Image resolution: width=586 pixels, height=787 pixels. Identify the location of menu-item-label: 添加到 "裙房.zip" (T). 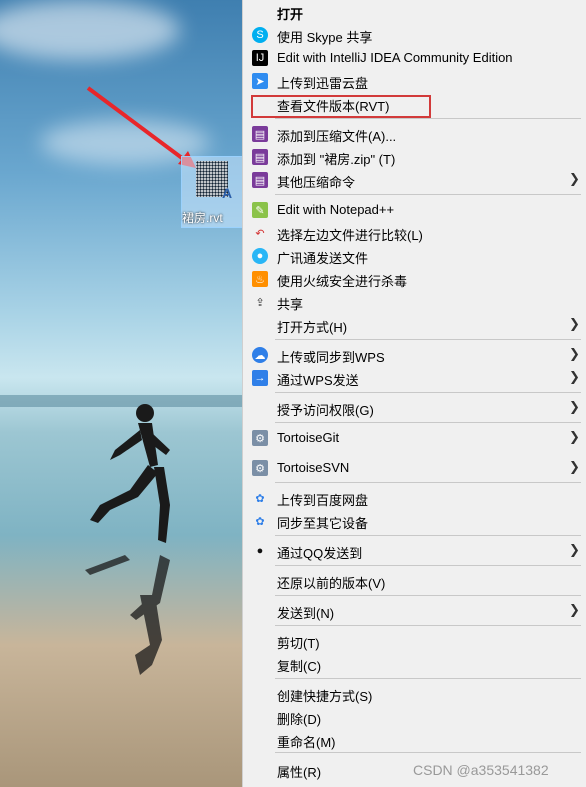
(336, 159).